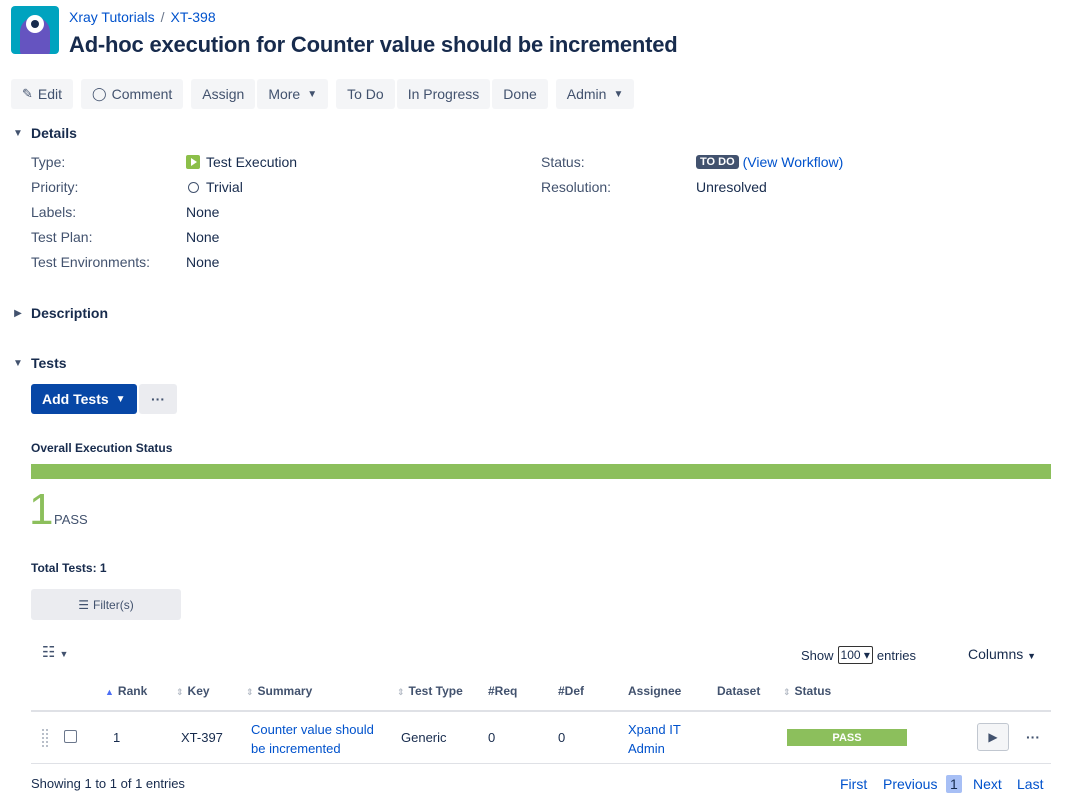 The width and height of the screenshot is (1068, 803). What do you see at coordinates (563, 162) in the screenshot?
I see `status-label: Status:` at bounding box center [563, 162].